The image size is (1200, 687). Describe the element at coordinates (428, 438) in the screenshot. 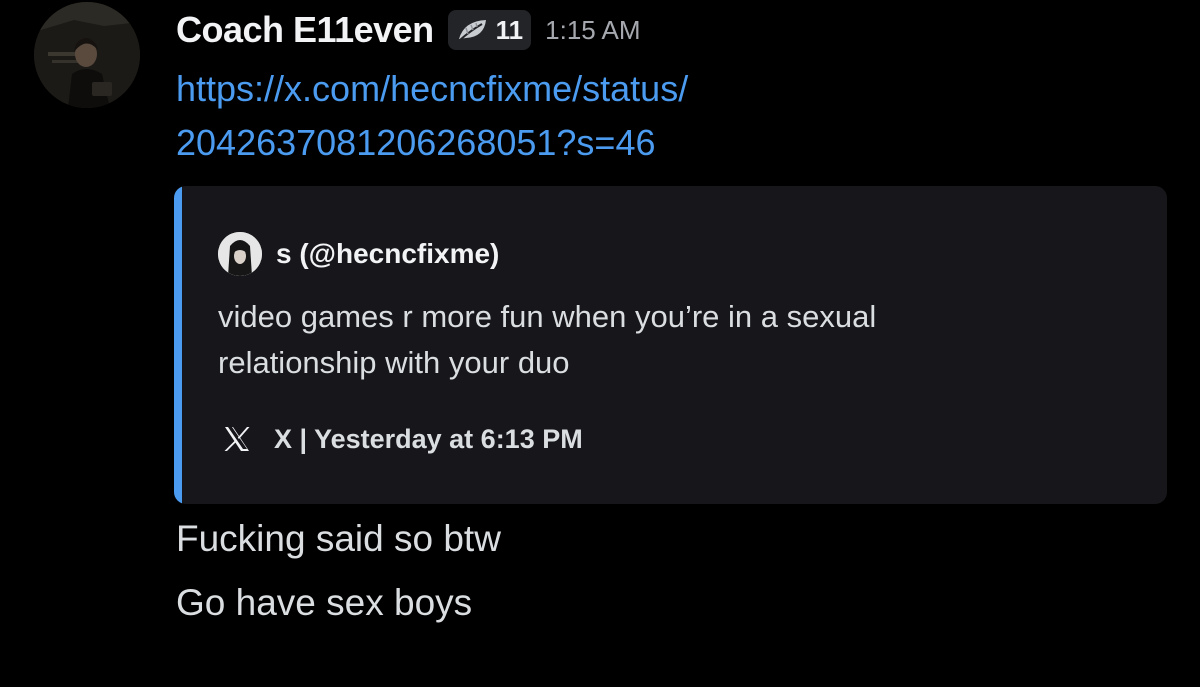

I see `embed-footer-text: X | Yesterday at 6:13 PM` at that location.